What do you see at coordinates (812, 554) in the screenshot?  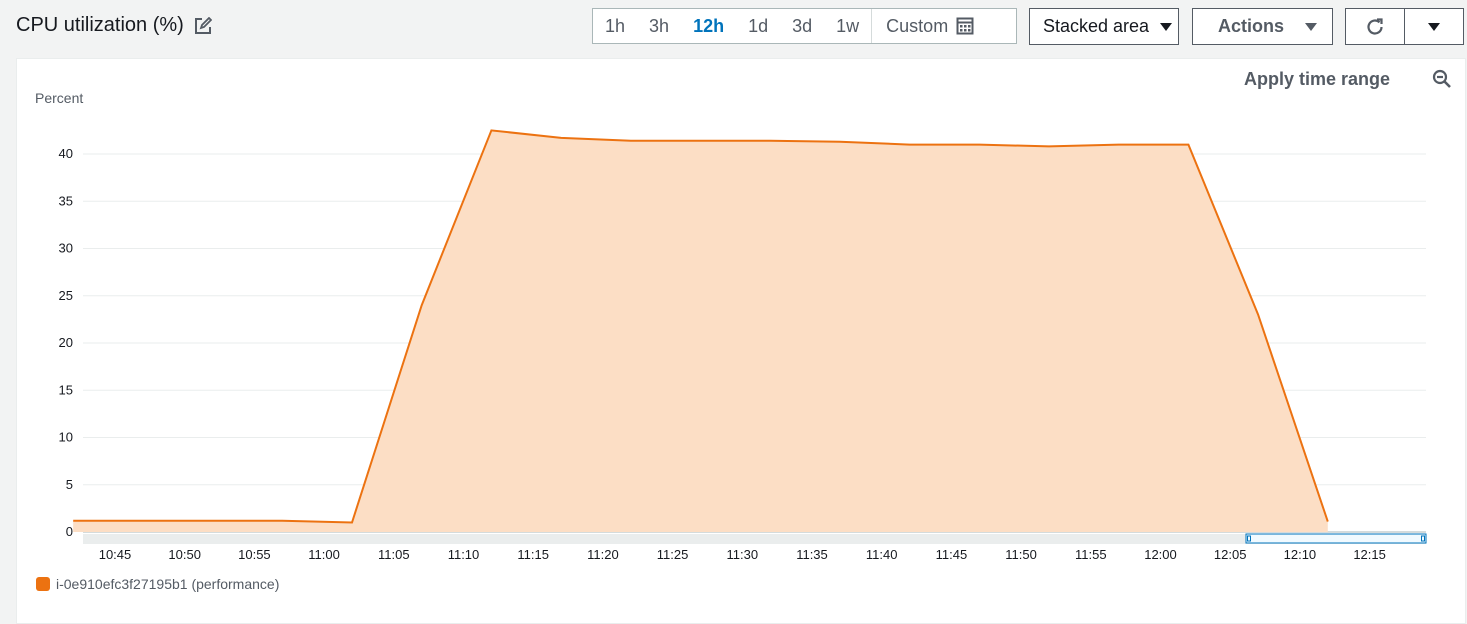 I see `x-tick-label: 11:35` at bounding box center [812, 554].